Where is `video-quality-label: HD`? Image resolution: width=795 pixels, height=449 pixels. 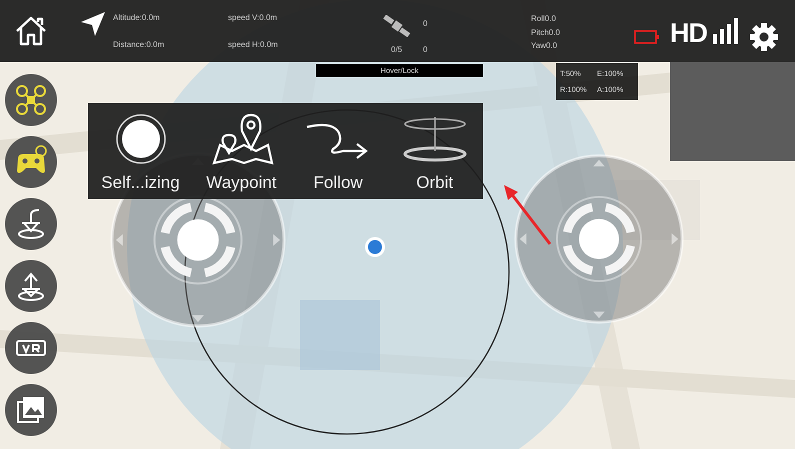 video-quality-label: HD is located at coordinates (688, 33).